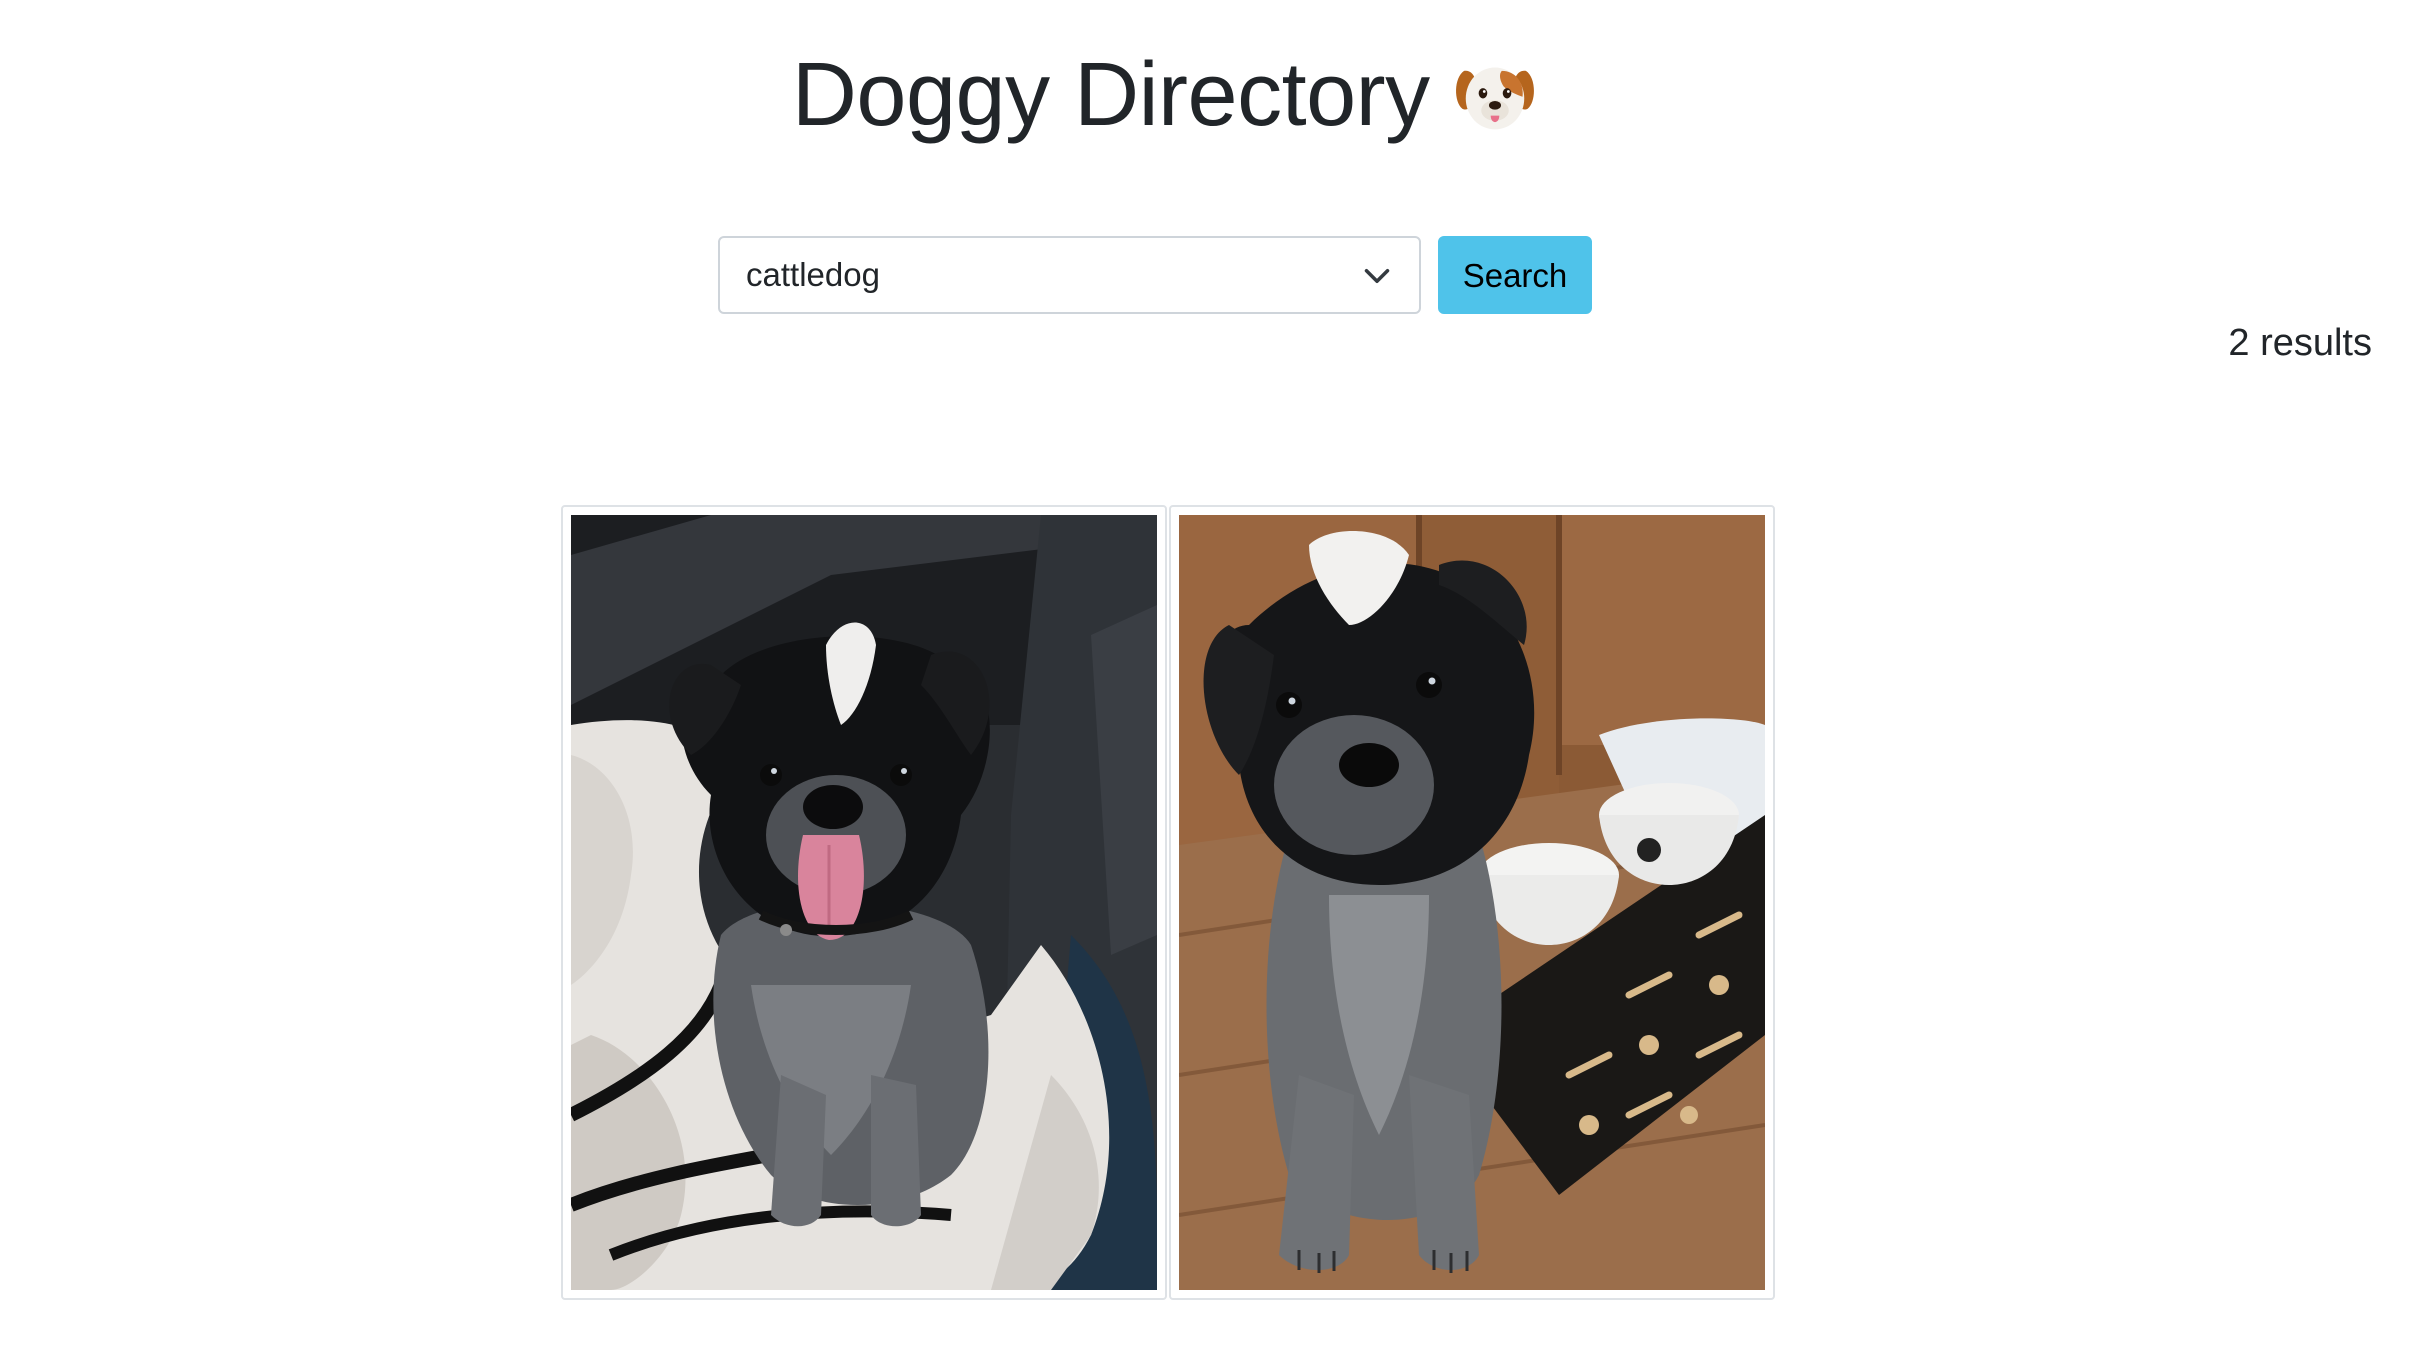  What do you see at coordinates (2300, 343) in the screenshot?
I see `results-count: 2 results` at bounding box center [2300, 343].